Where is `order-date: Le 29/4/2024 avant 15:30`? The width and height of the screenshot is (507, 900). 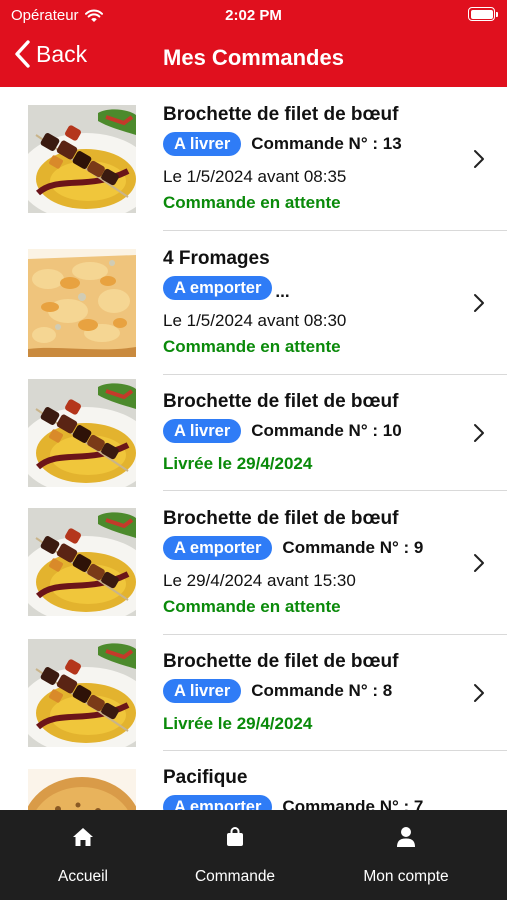
order-date: Le 29/4/2024 avant 15:30 is located at coordinates (259, 580).